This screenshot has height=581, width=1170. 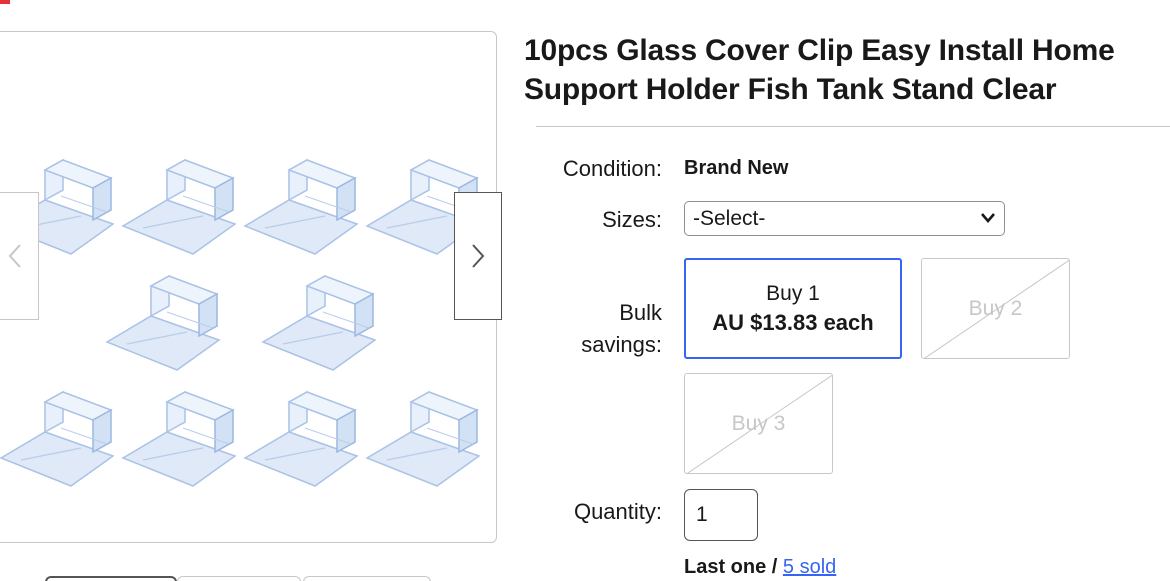 I want to click on sold-count-link: 5 sold, so click(x=809, y=567).